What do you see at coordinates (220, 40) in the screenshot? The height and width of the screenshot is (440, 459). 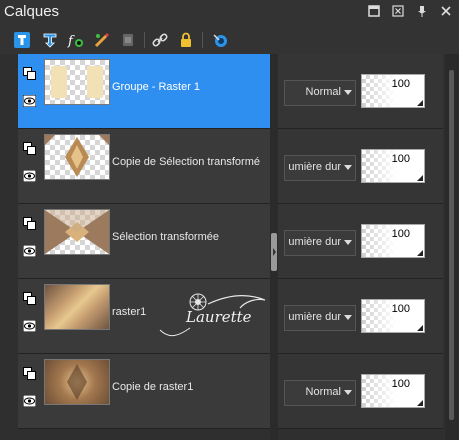 I see `visibility-icon` at bounding box center [220, 40].